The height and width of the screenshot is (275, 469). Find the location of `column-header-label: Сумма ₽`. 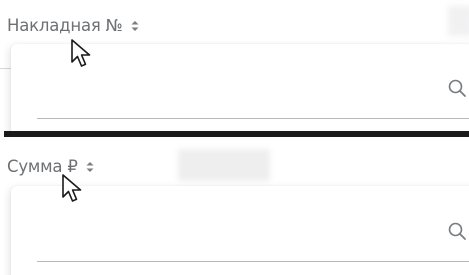

column-header-label: Сумма ₽ is located at coordinates (42, 166).